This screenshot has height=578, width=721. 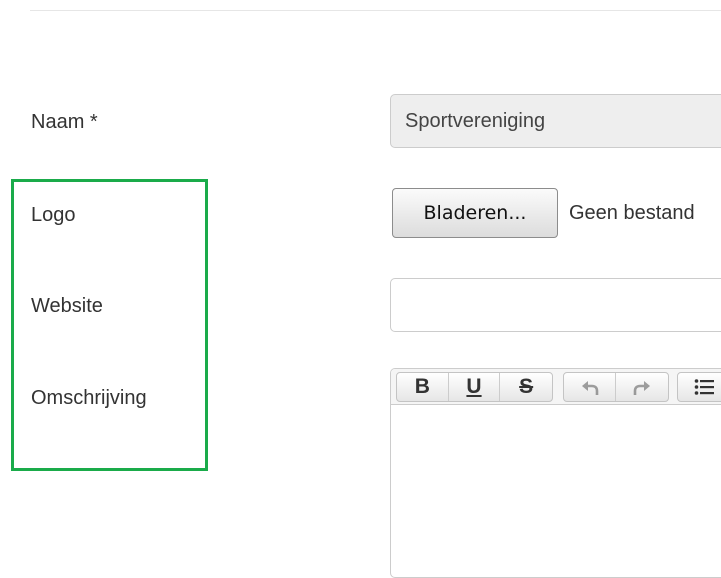 I want to click on bullet-list-button, so click(x=699, y=387).